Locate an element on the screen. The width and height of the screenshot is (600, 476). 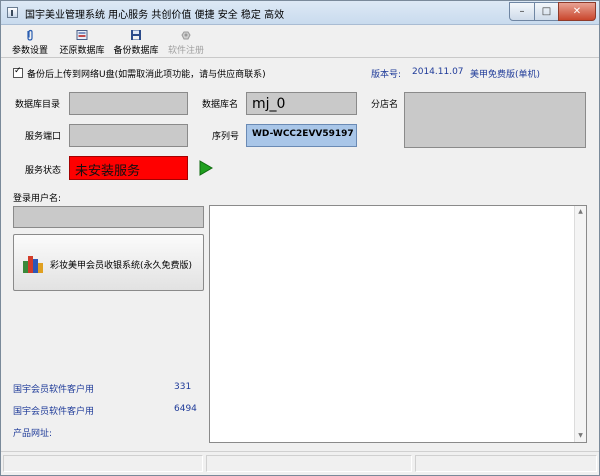
toolbar-settings-label: 参数设置 is located at coordinates (29, 51).